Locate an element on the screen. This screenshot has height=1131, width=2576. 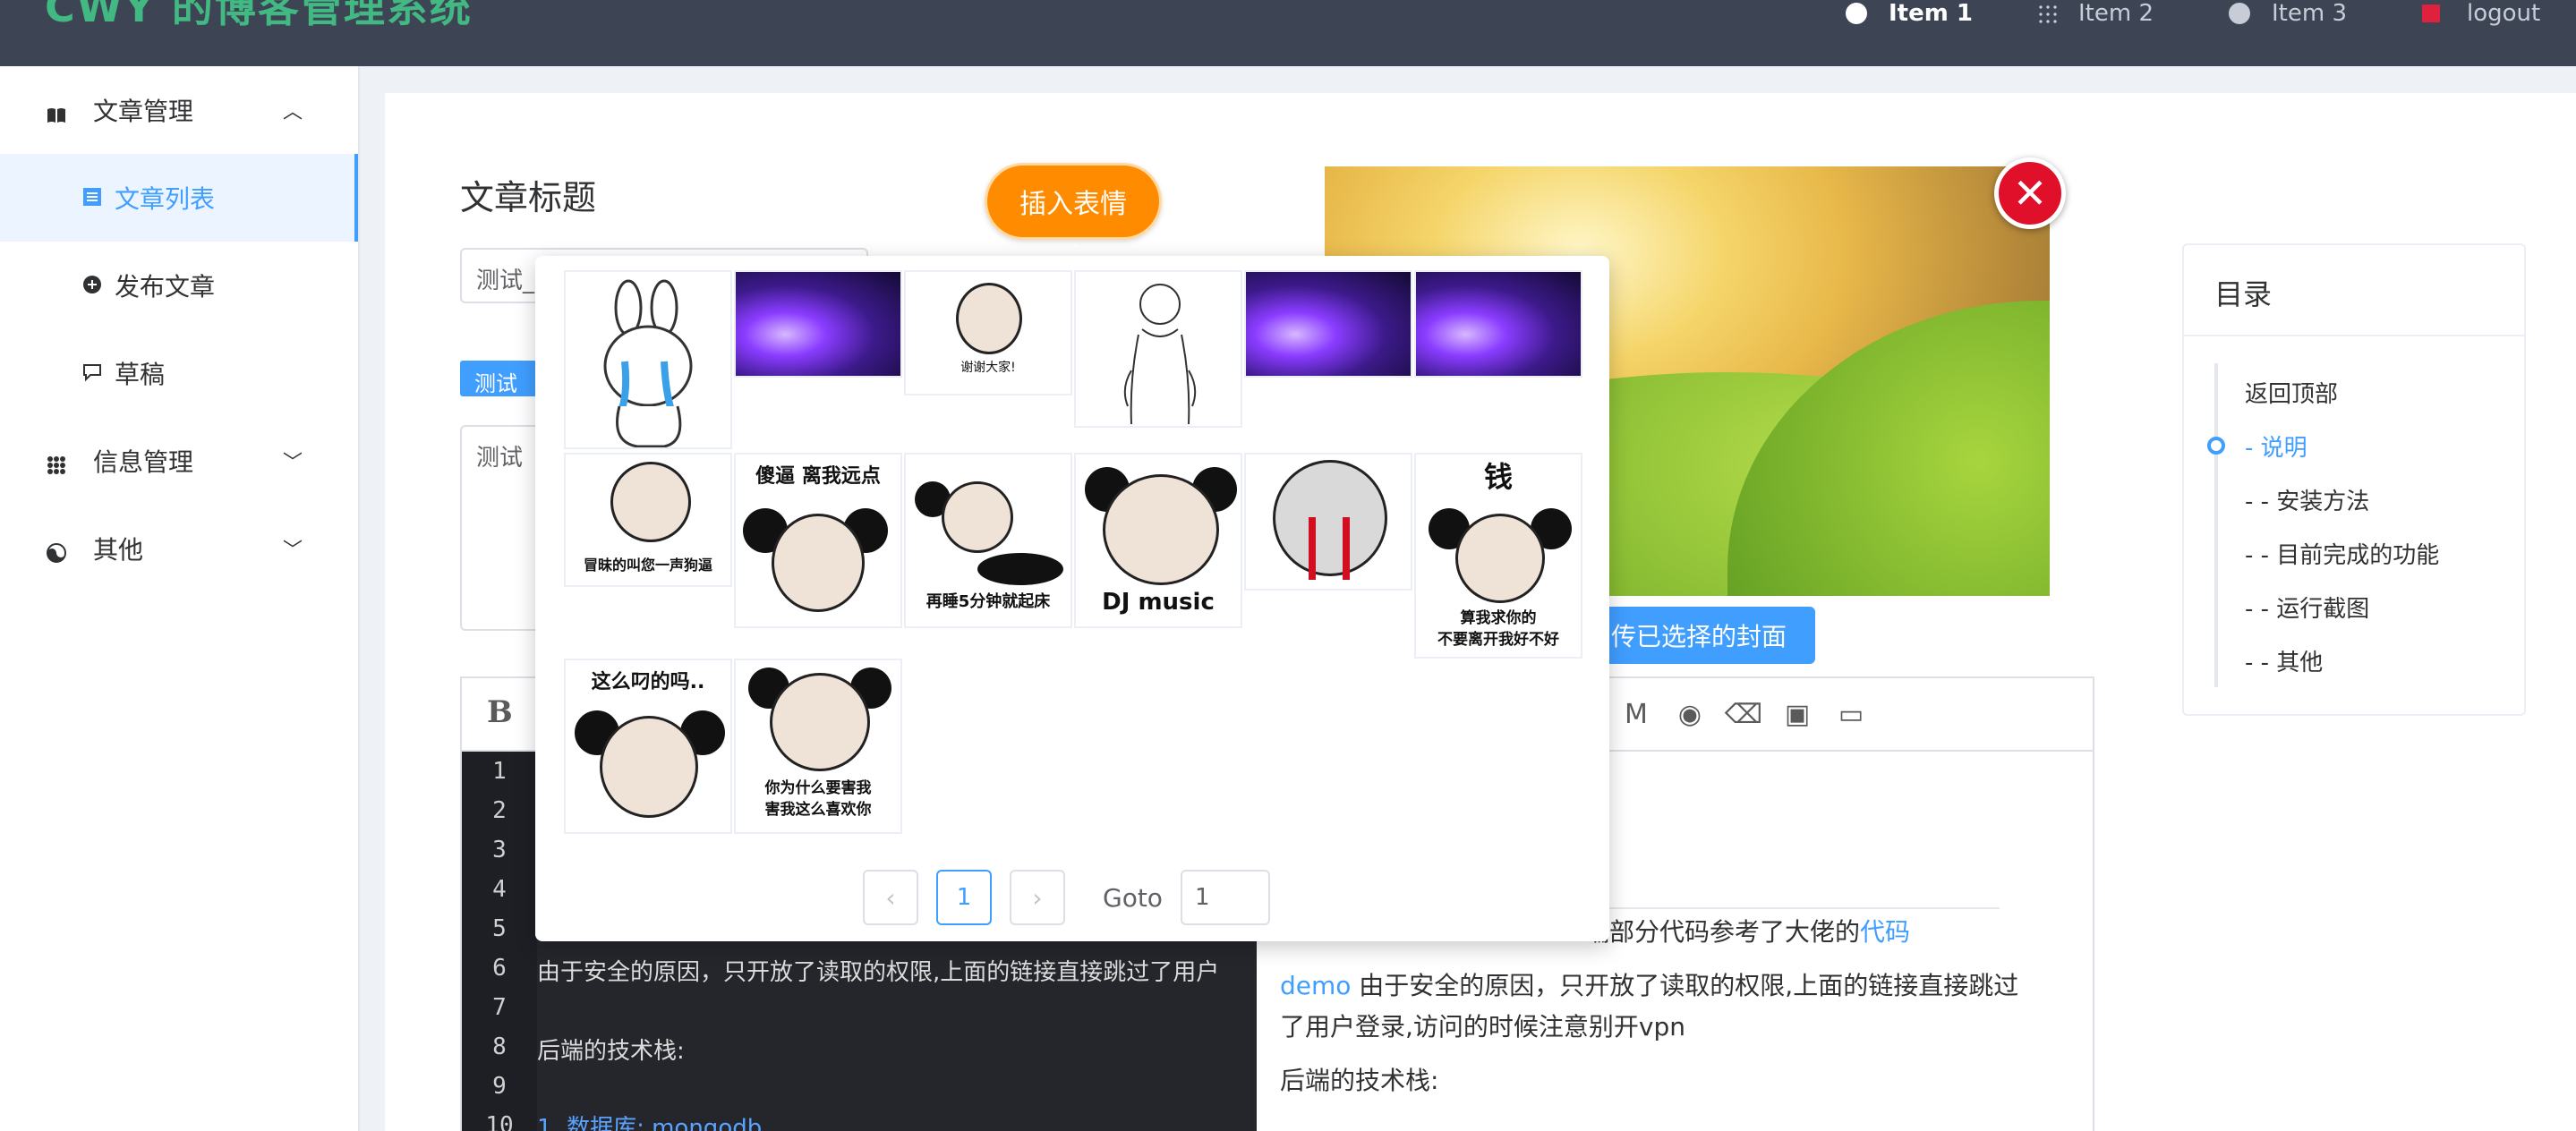
sidebar-item-label: 文章列表 is located at coordinates (165, 199).